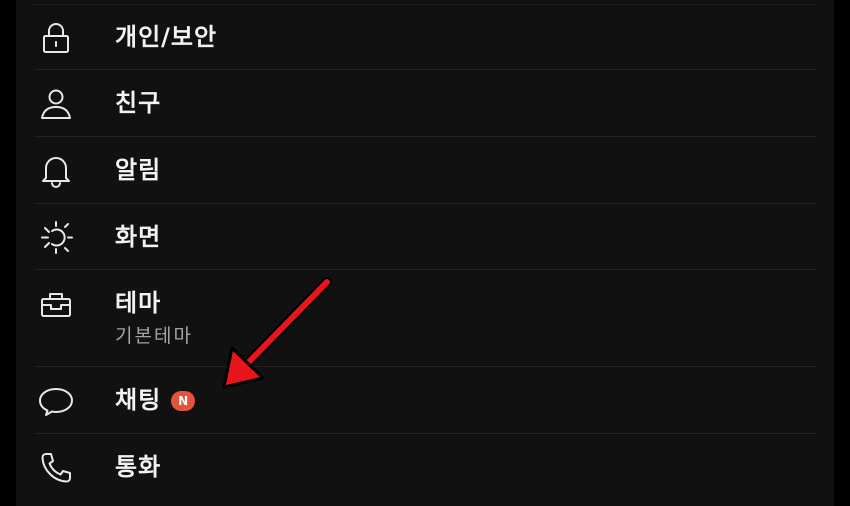 The height and width of the screenshot is (506, 850). I want to click on person-icon, so click(56, 104).